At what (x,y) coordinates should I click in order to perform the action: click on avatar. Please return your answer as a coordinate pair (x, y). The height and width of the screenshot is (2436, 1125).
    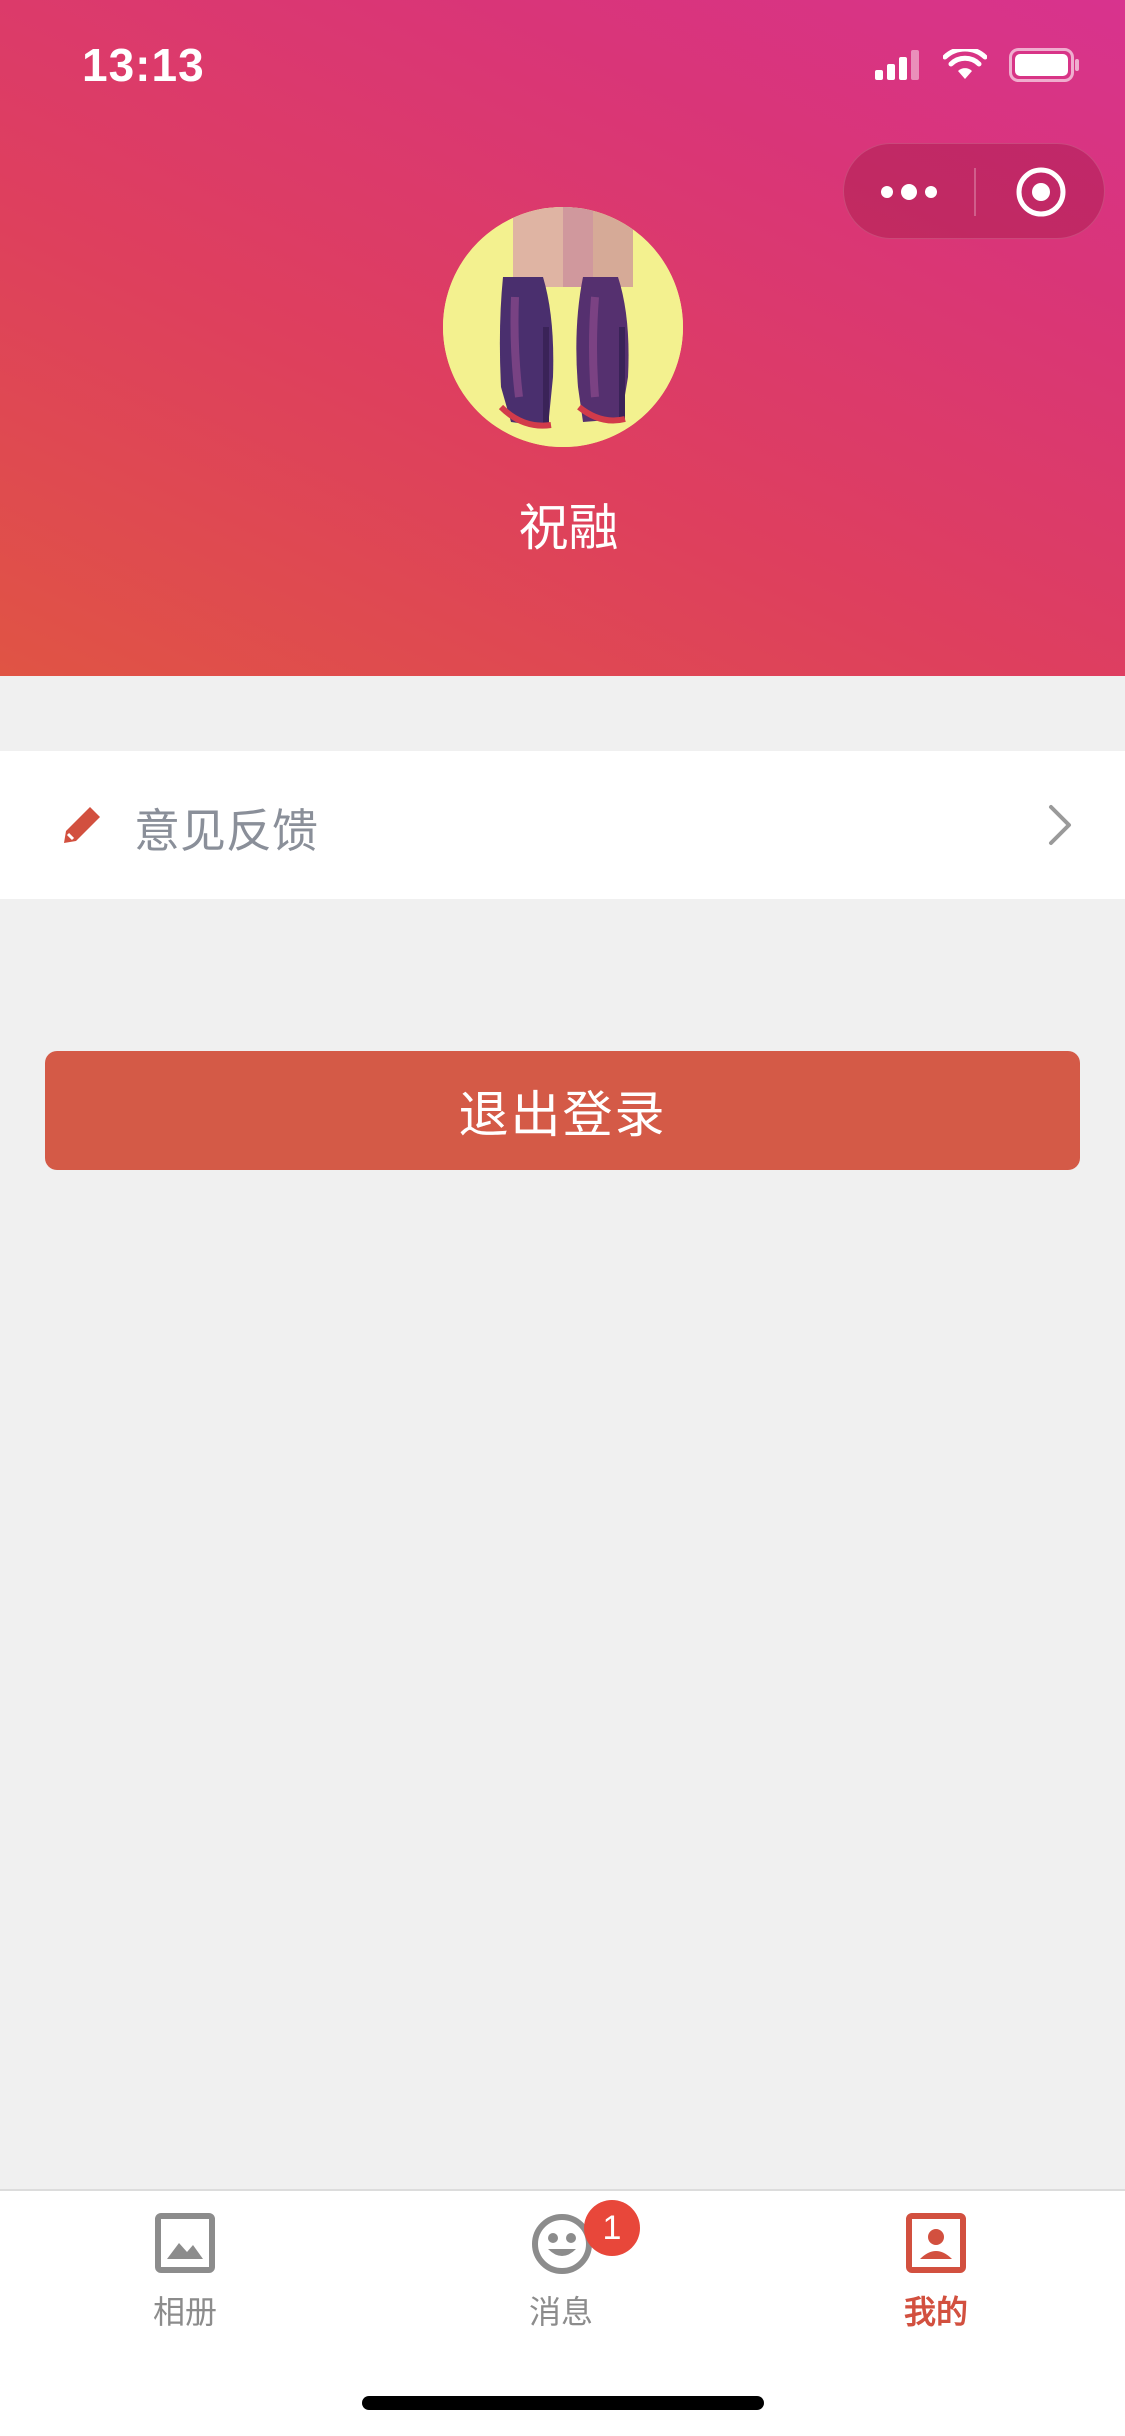
    Looking at the image, I should click on (563, 327).